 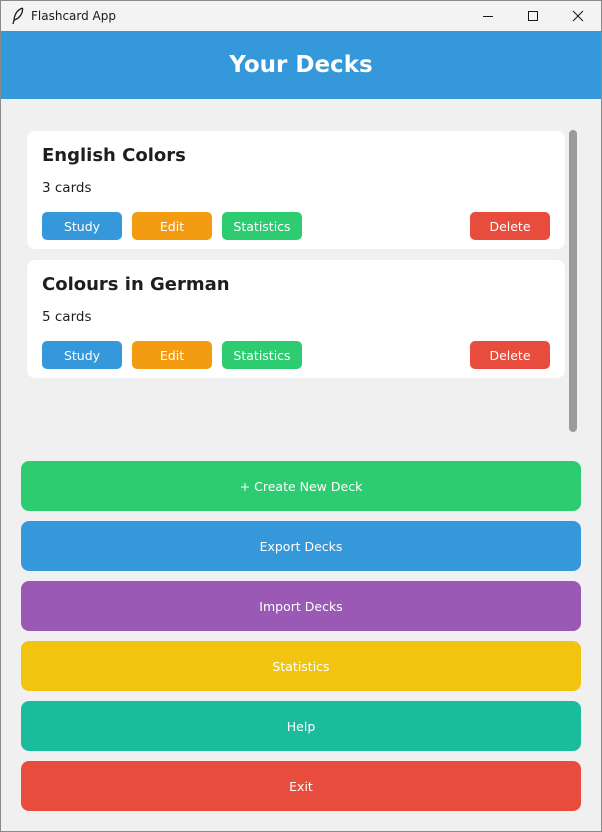 What do you see at coordinates (573, 281) in the screenshot?
I see `deck-list-scrollbar` at bounding box center [573, 281].